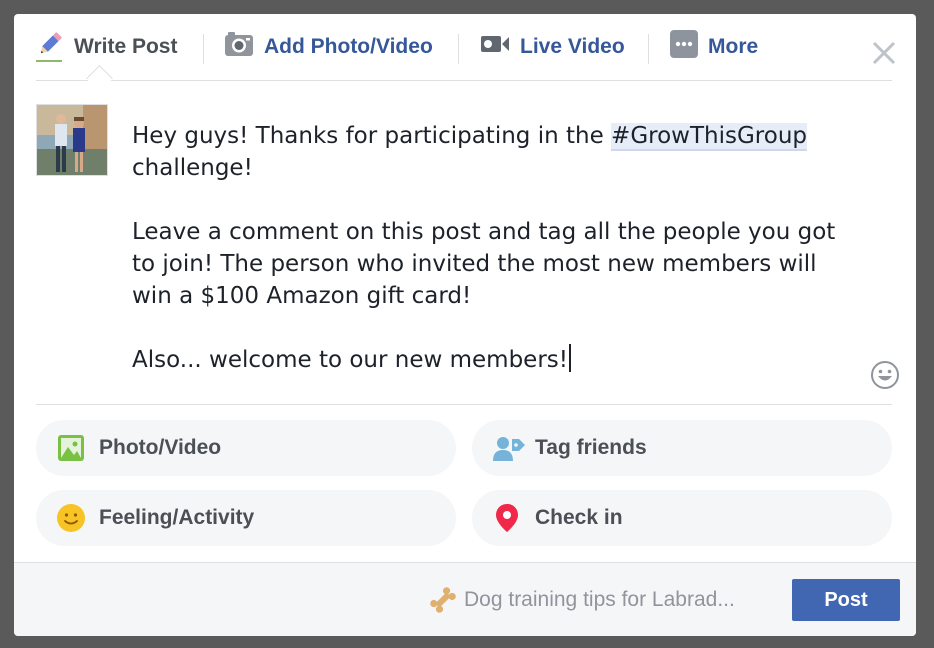 Image resolution: width=934 pixels, height=648 pixels. Describe the element at coordinates (50, 47) in the screenshot. I see `pencil-icon` at that location.